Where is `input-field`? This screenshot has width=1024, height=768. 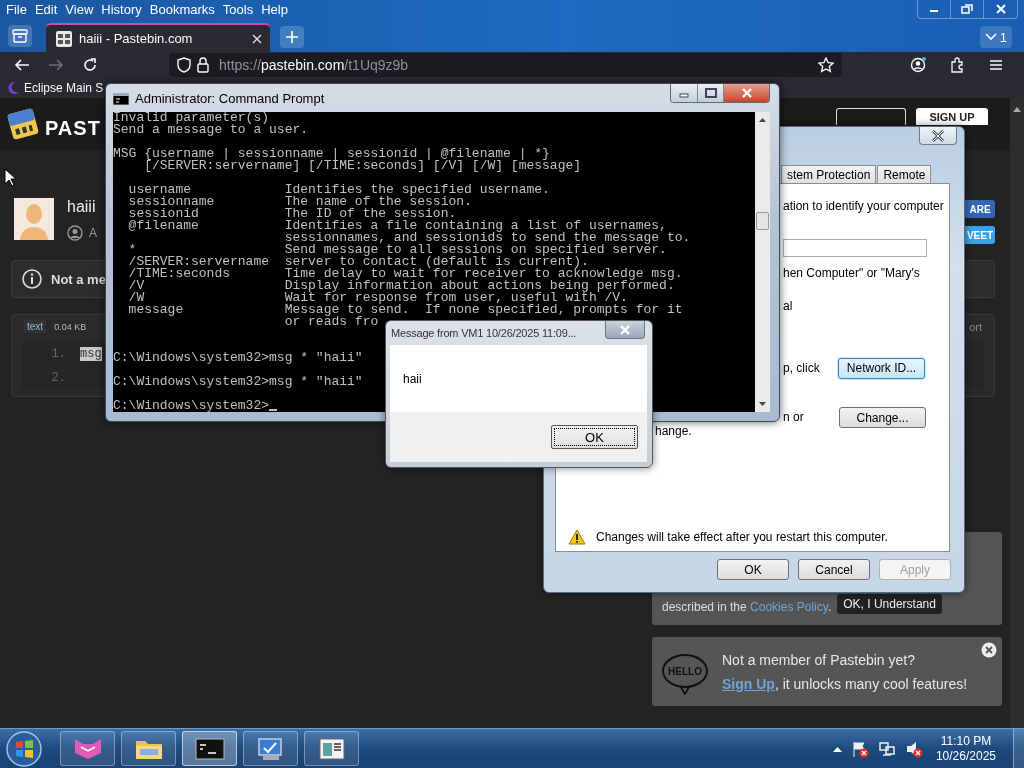
input-field is located at coordinates (855, 248).